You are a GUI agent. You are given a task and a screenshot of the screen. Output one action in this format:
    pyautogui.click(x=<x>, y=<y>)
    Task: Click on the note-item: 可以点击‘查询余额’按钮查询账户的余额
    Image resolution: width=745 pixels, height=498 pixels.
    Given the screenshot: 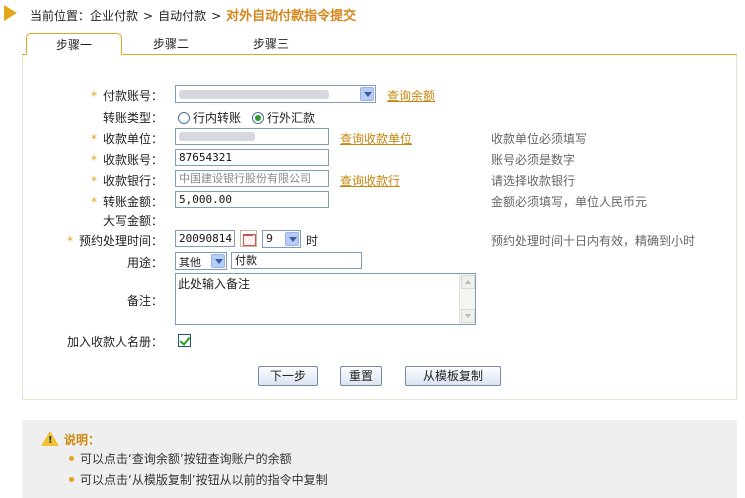 What is the action you would take?
    pyautogui.click(x=180, y=458)
    